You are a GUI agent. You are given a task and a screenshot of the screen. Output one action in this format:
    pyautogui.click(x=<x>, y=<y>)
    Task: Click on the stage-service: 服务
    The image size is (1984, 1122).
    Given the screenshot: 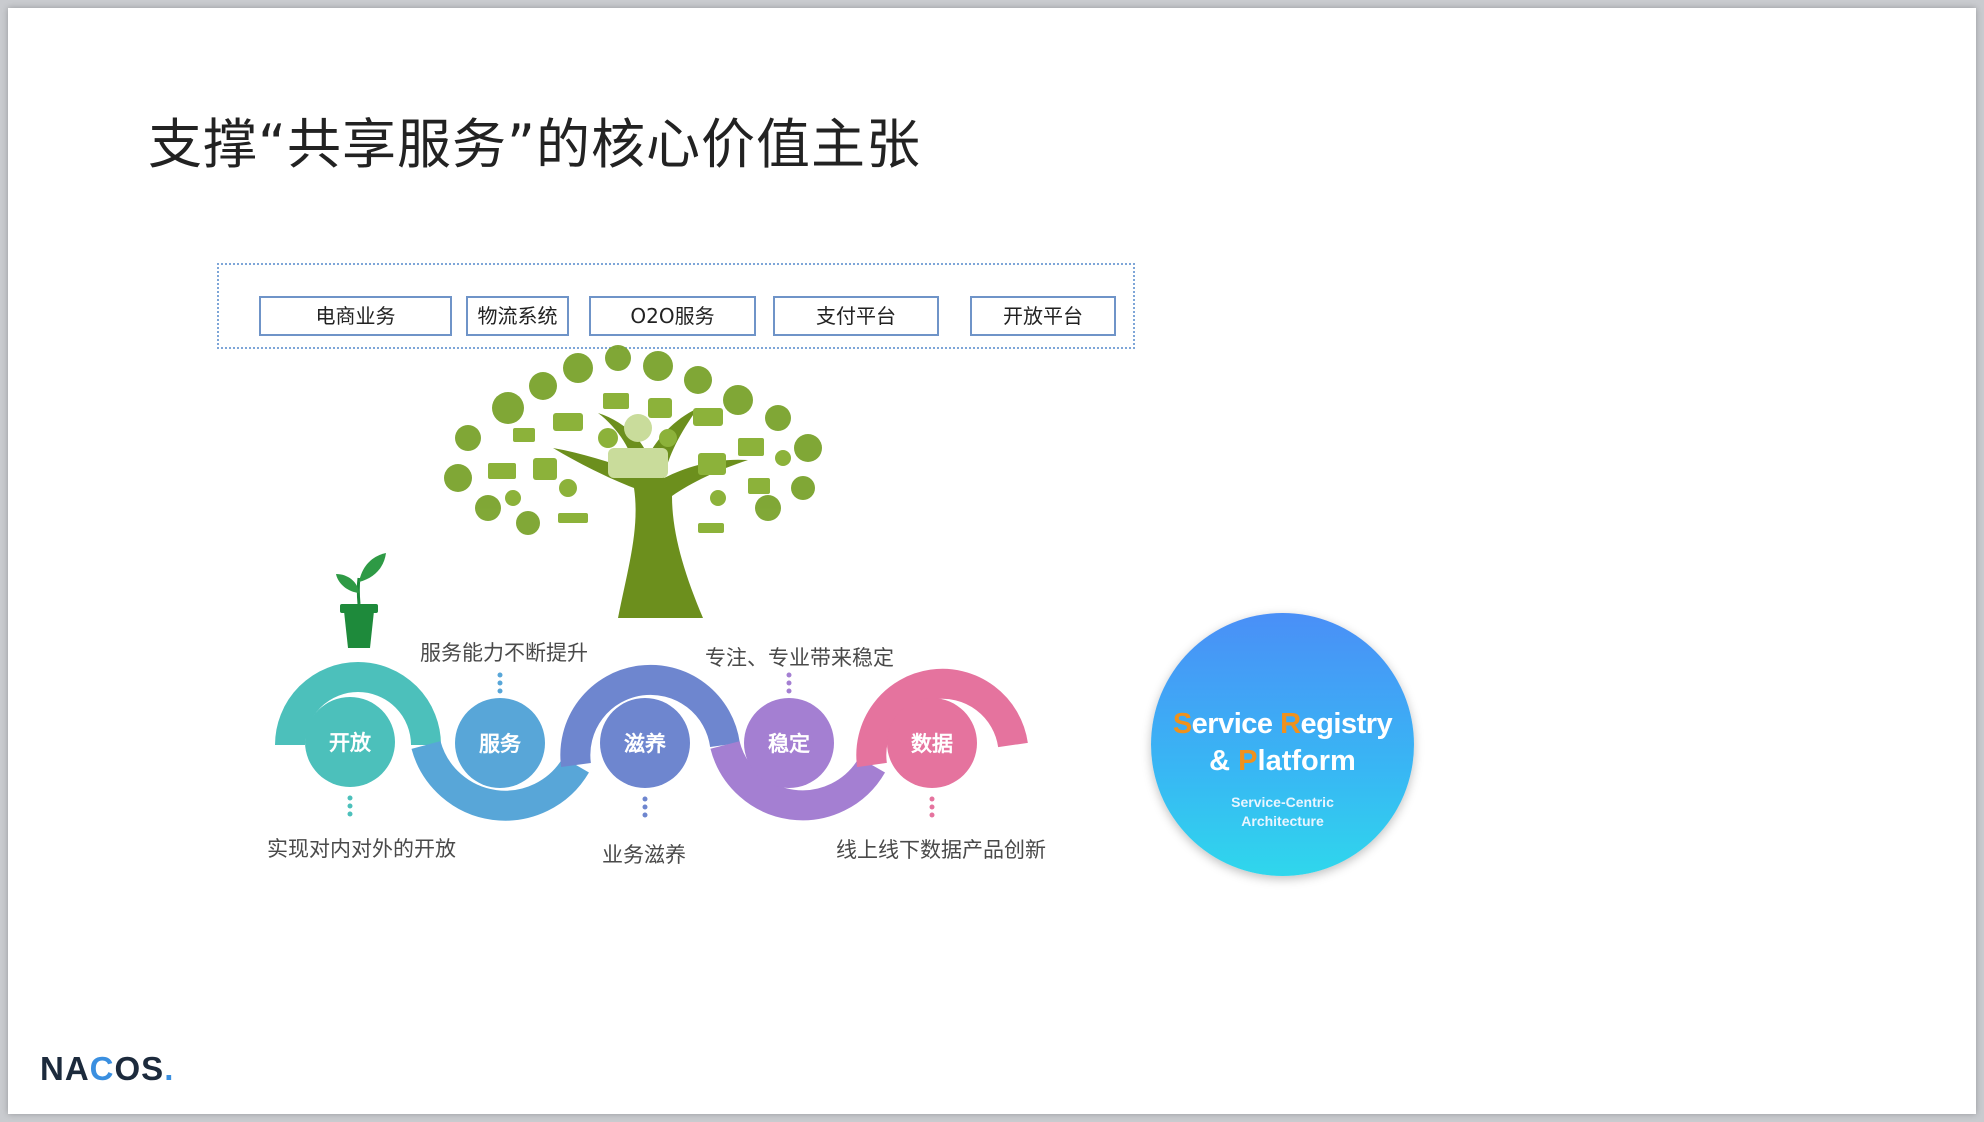 What is the action you would take?
    pyautogui.click(x=500, y=743)
    